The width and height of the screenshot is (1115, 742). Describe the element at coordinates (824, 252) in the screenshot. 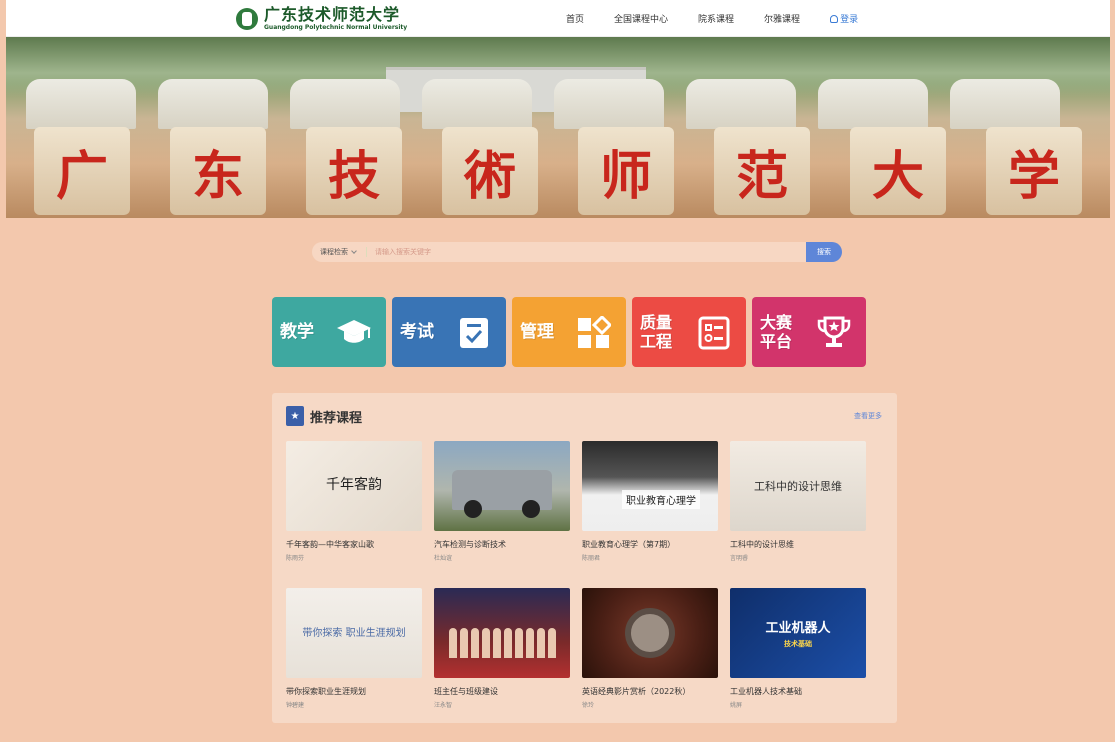

I see `search-button: 搜索` at that location.